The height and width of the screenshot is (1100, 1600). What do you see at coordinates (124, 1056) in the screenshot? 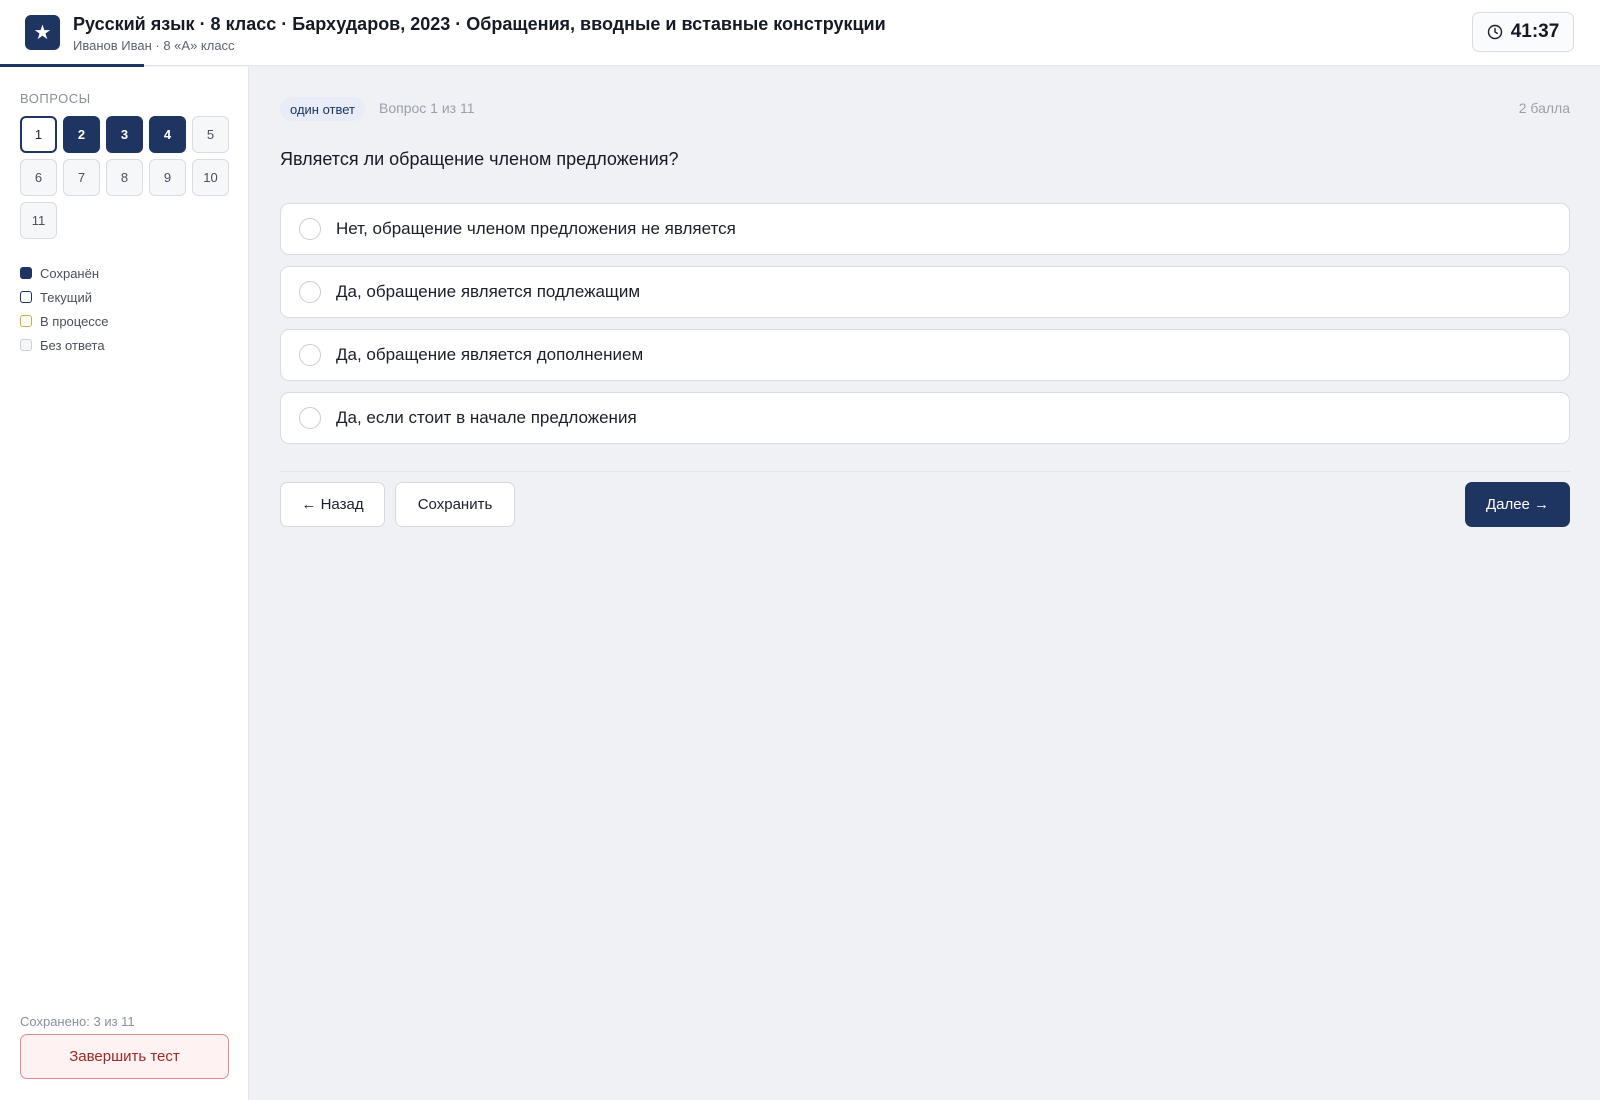
I see `finish-test-button: Завершить тест` at bounding box center [124, 1056].